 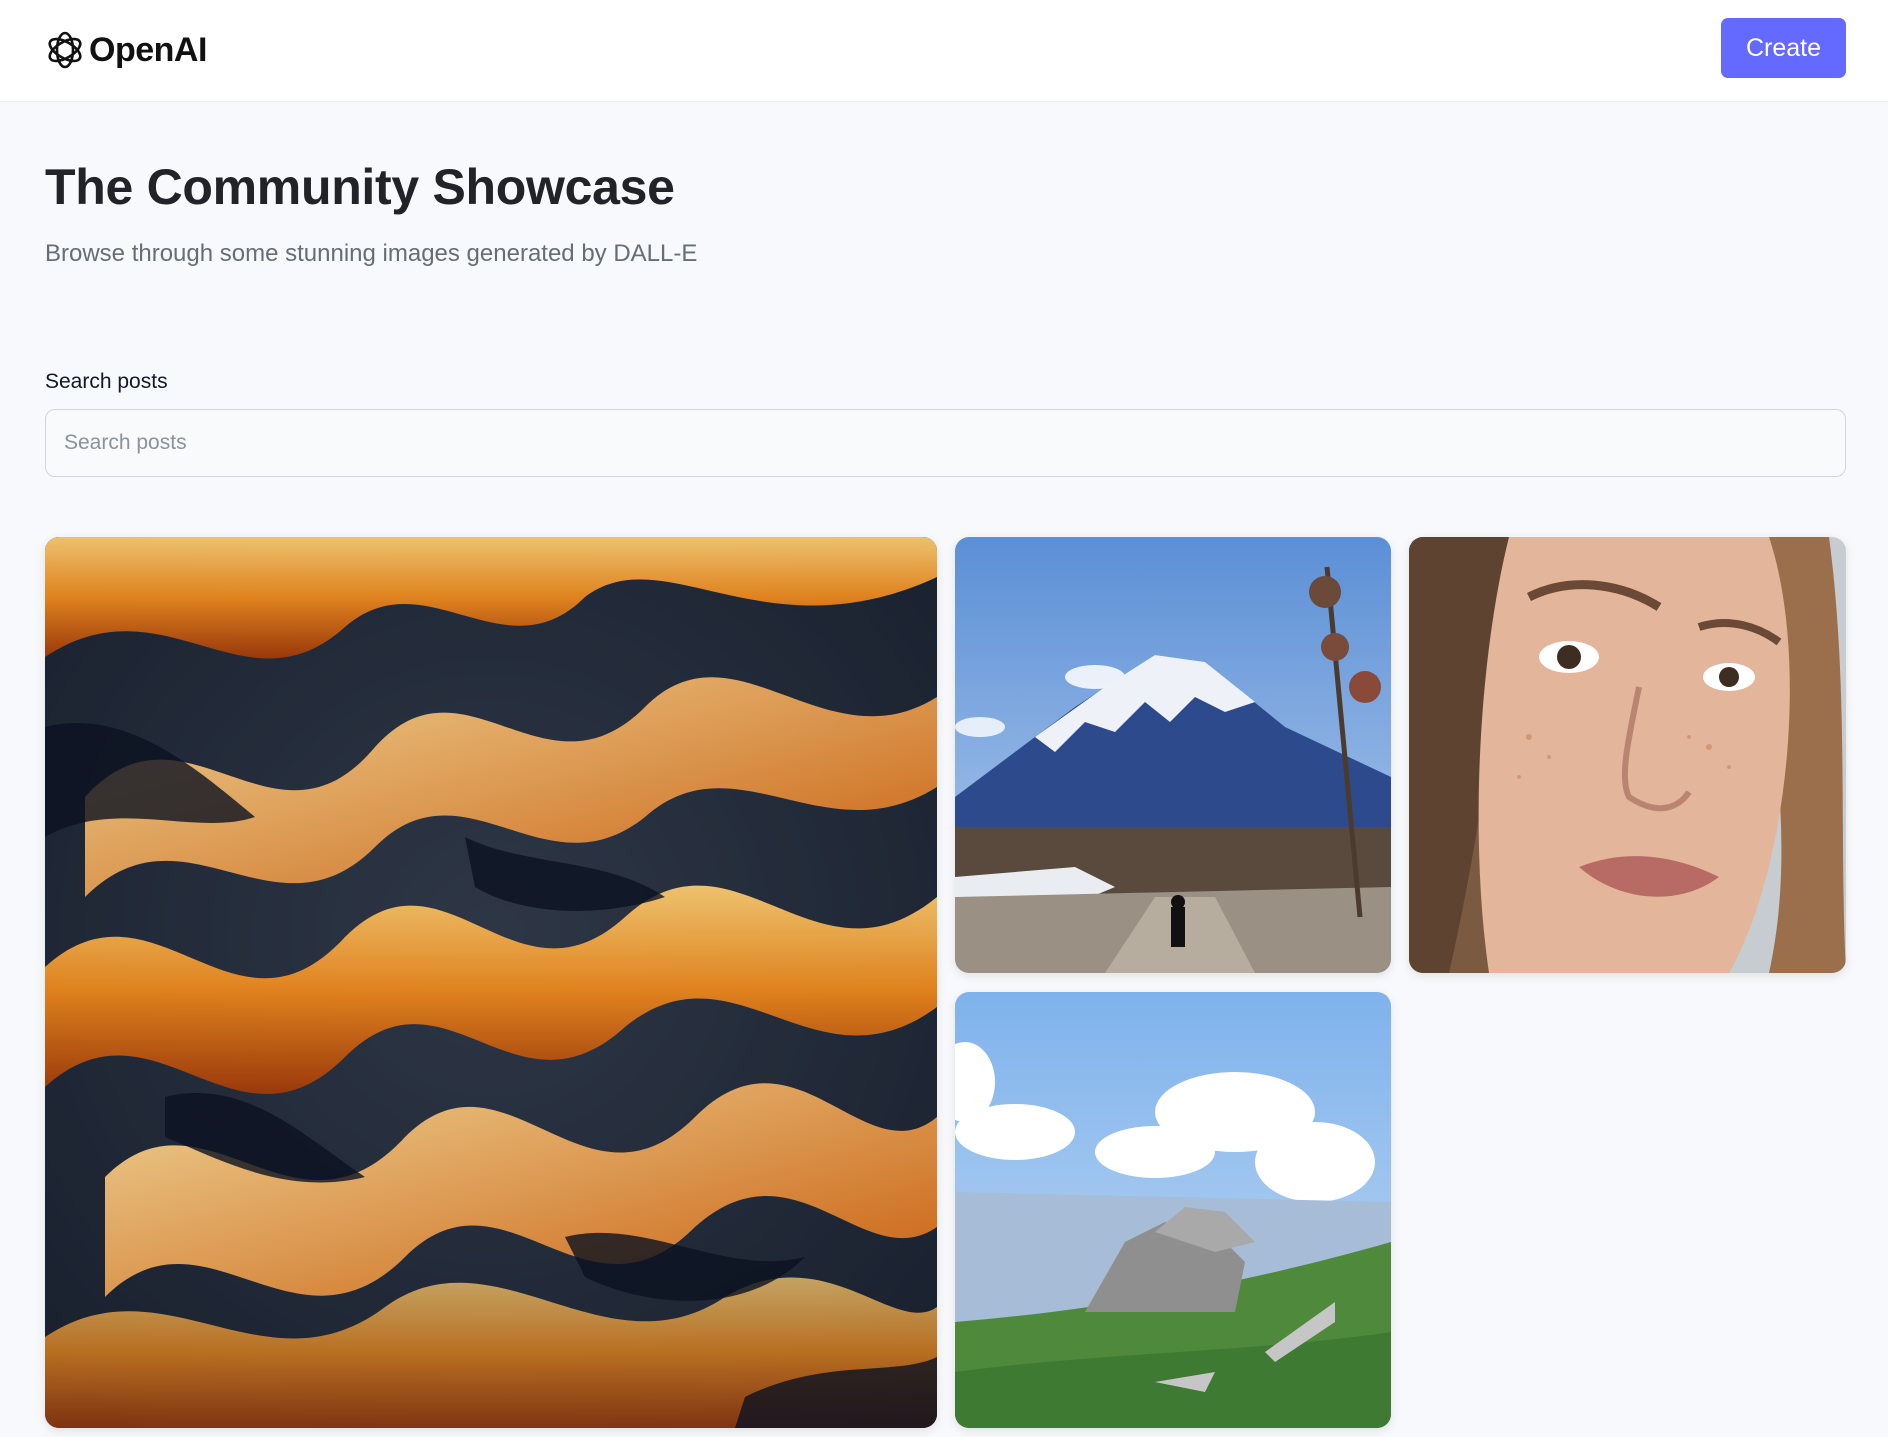 What do you see at coordinates (148, 49) in the screenshot?
I see `brand-name: OpenAI` at bounding box center [148, 49].